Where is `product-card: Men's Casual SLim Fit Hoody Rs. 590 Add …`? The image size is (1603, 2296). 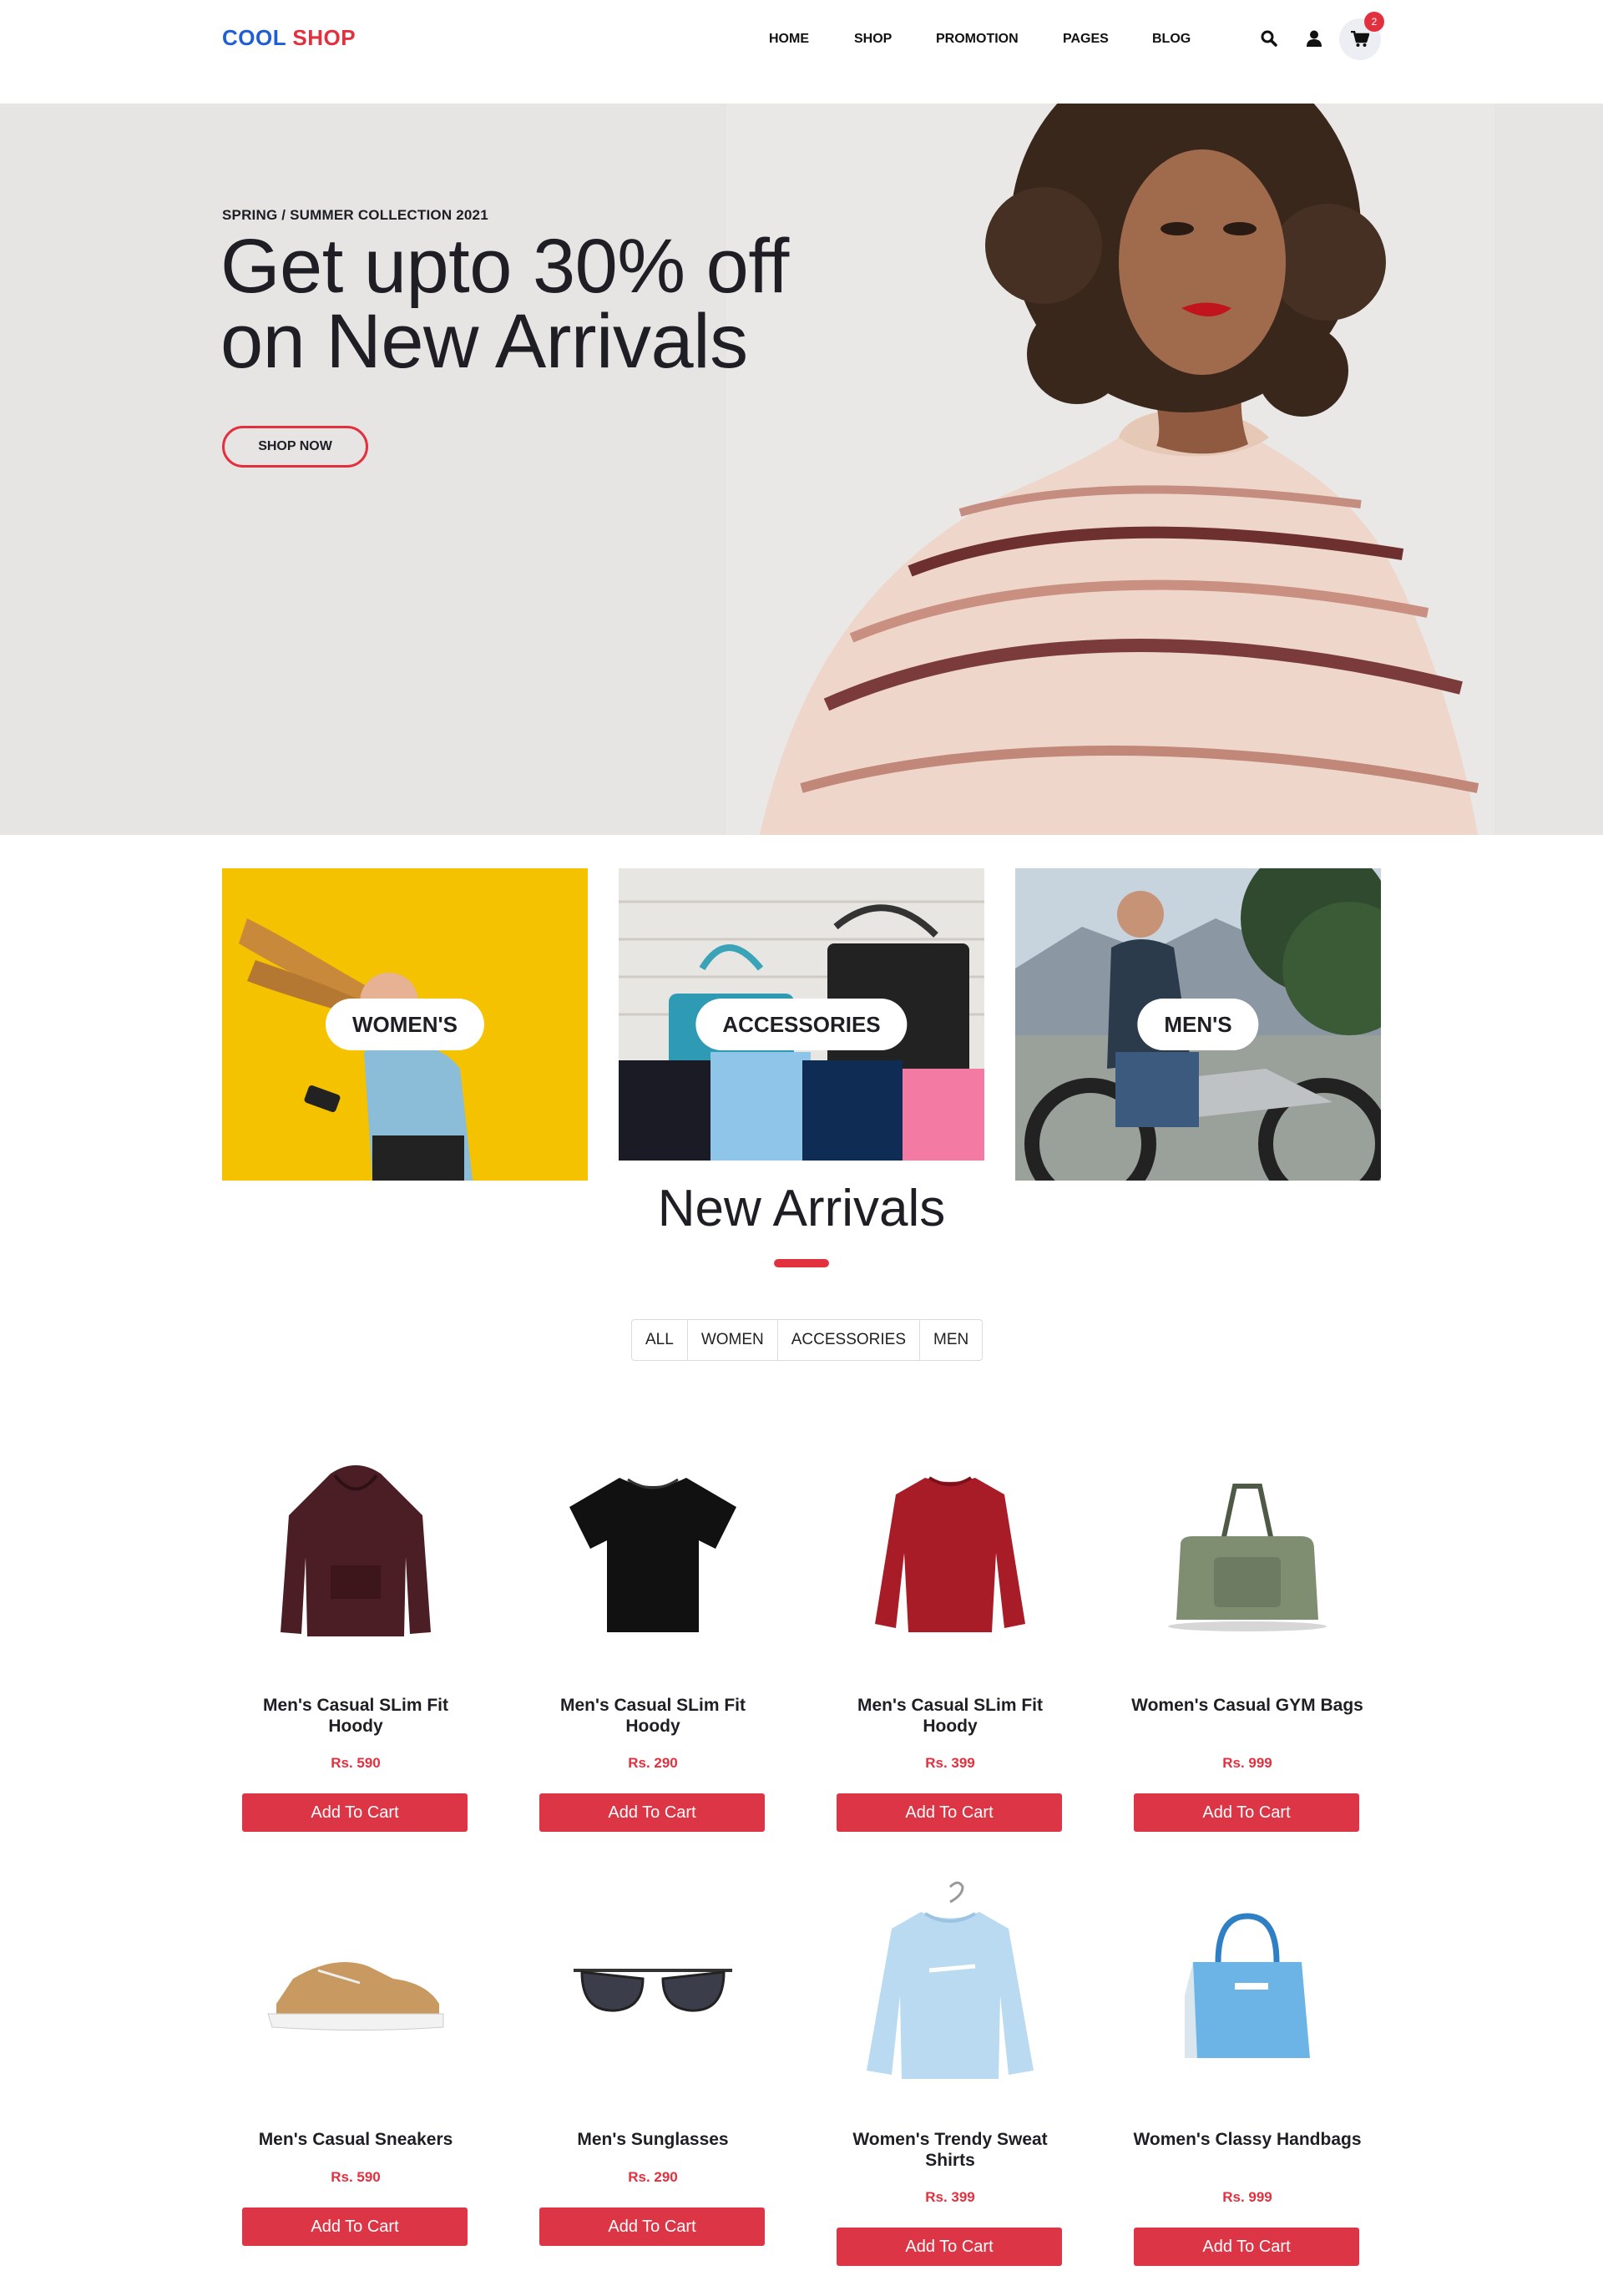 product-card: Men's Casual SLim Fit Hoody Rs. 590 Add … is located at coordinates (355, 1640).